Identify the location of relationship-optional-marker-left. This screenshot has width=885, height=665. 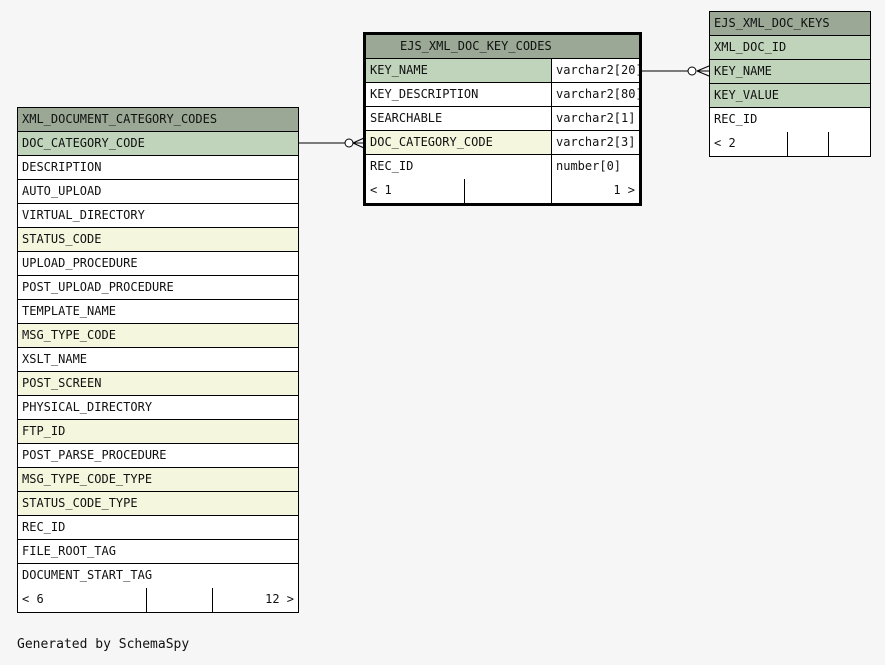
(349, 143).